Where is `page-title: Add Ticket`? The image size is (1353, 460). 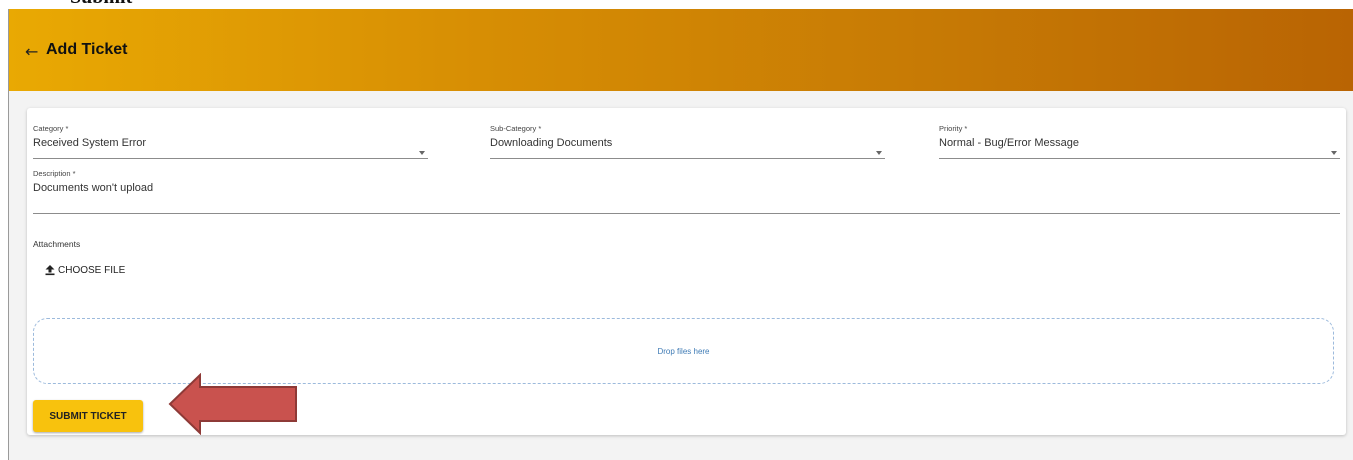 page-title: Add Ticket is located at coordinates (87, 49).